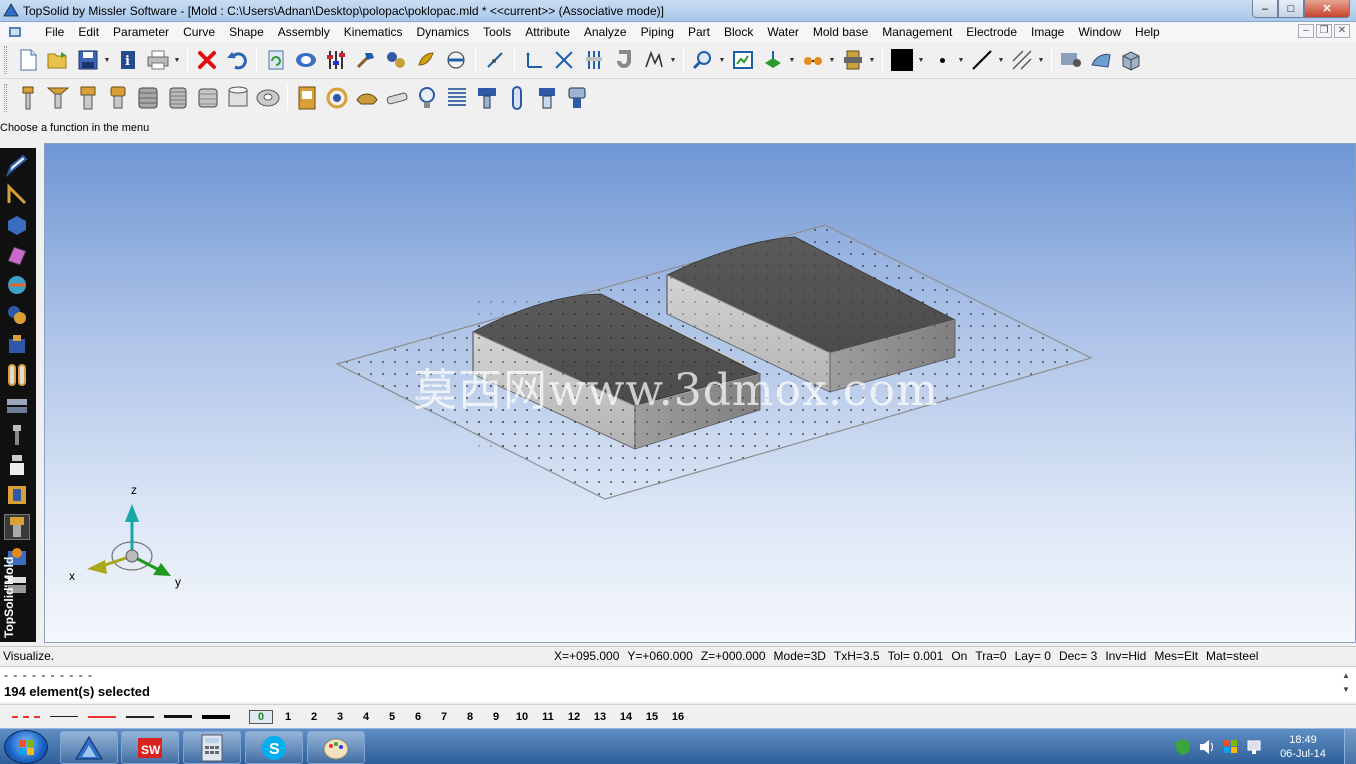 The width and height of the screenshot is (1356, 764). What do you see at coordinates (442, 32) in the screenshot?
I see `menu-dynamics: Dynamics` at bounding box center [442, 32].